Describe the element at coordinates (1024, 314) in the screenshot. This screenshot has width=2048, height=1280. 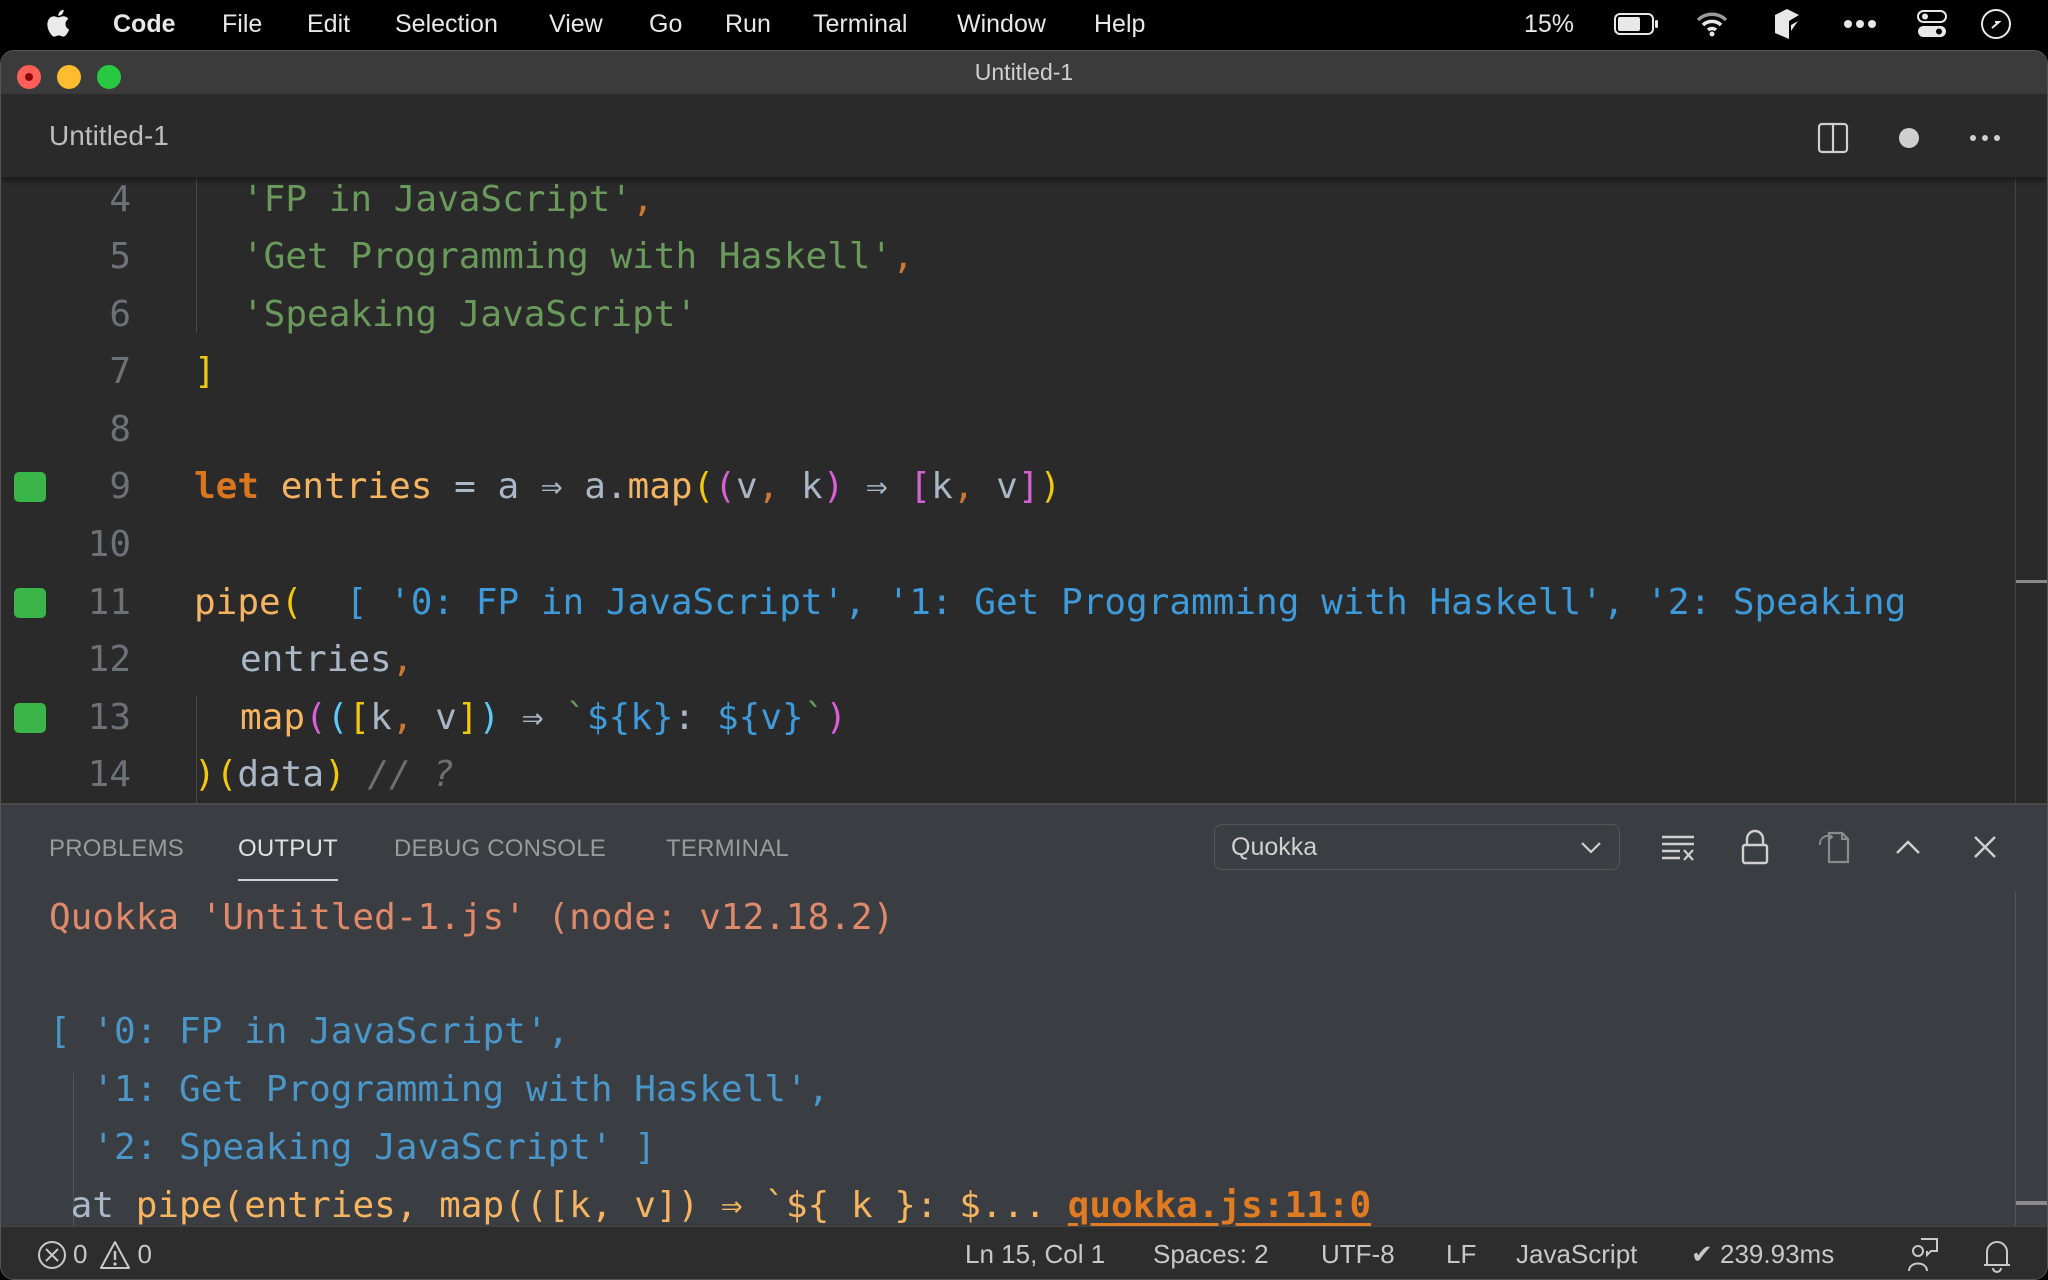
I see `code-line: 6 'Speaking JavaScript'` at that location.